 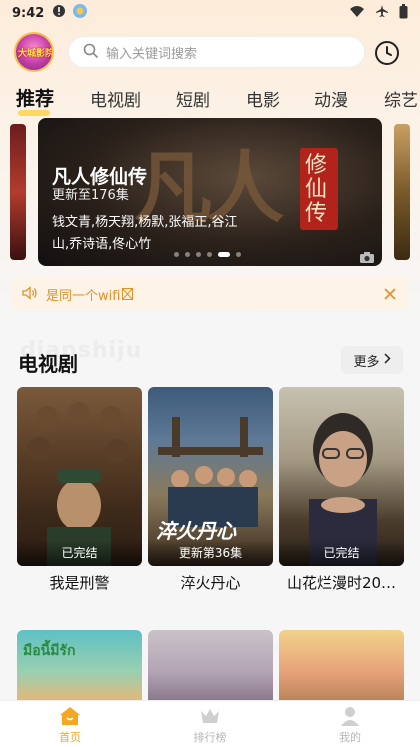 I want to click on search-placeholder: 输入关键词搜索, so click(x=152, y=54).